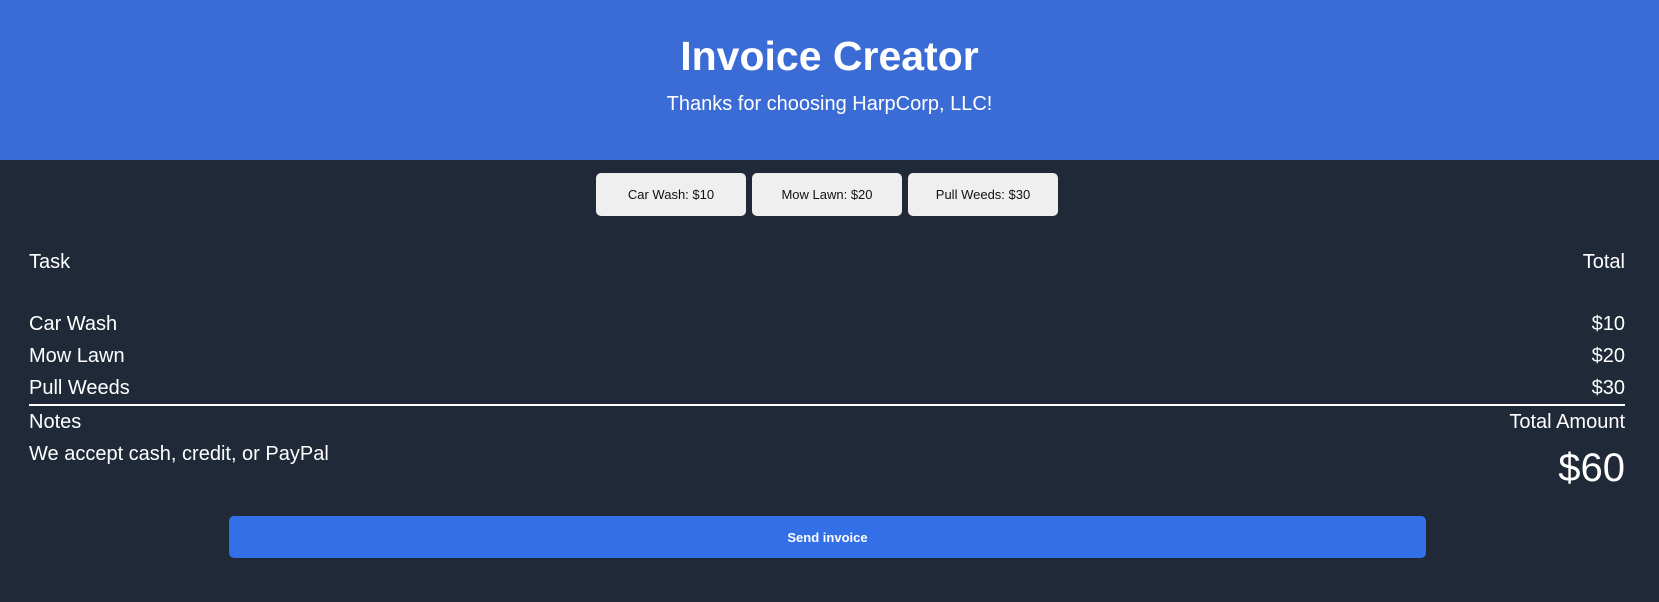 This screenshot has width=1659, height=602. I want to click on total-column-header: Total, so click(1603, 262).